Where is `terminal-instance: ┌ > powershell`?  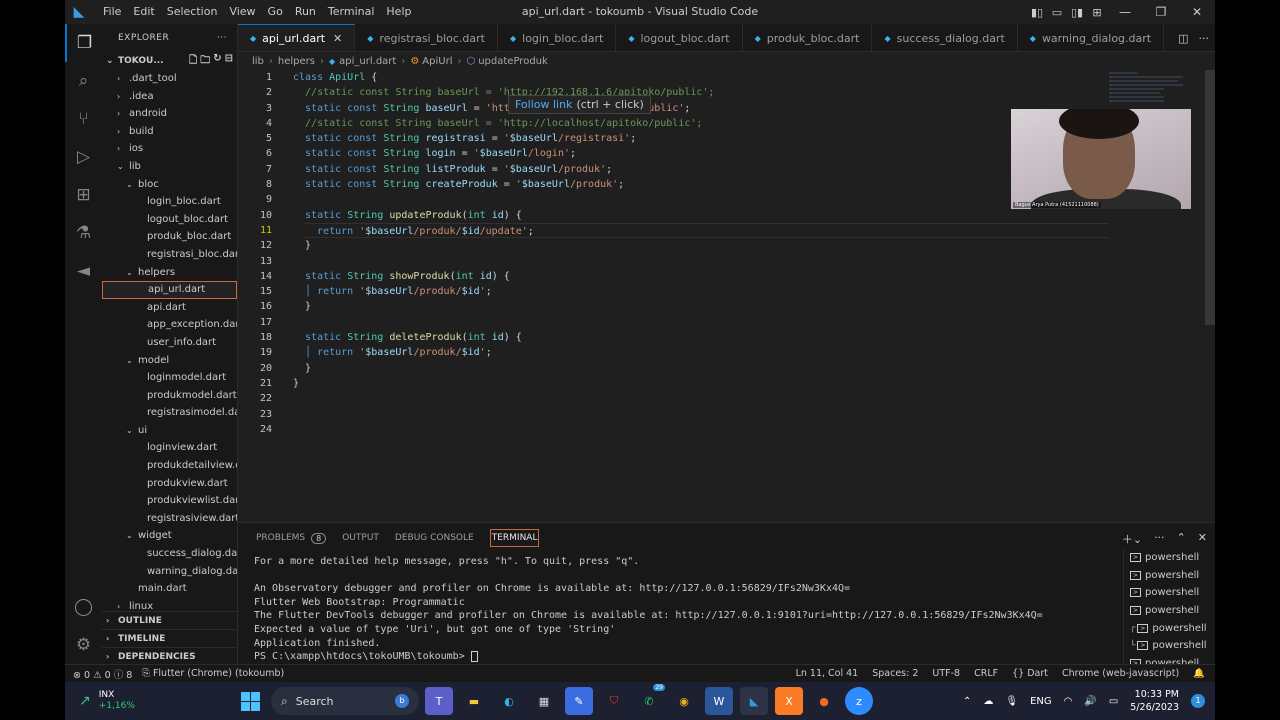
terminal-instance: ┌ > powershell is located at coordinates (1169, 628).